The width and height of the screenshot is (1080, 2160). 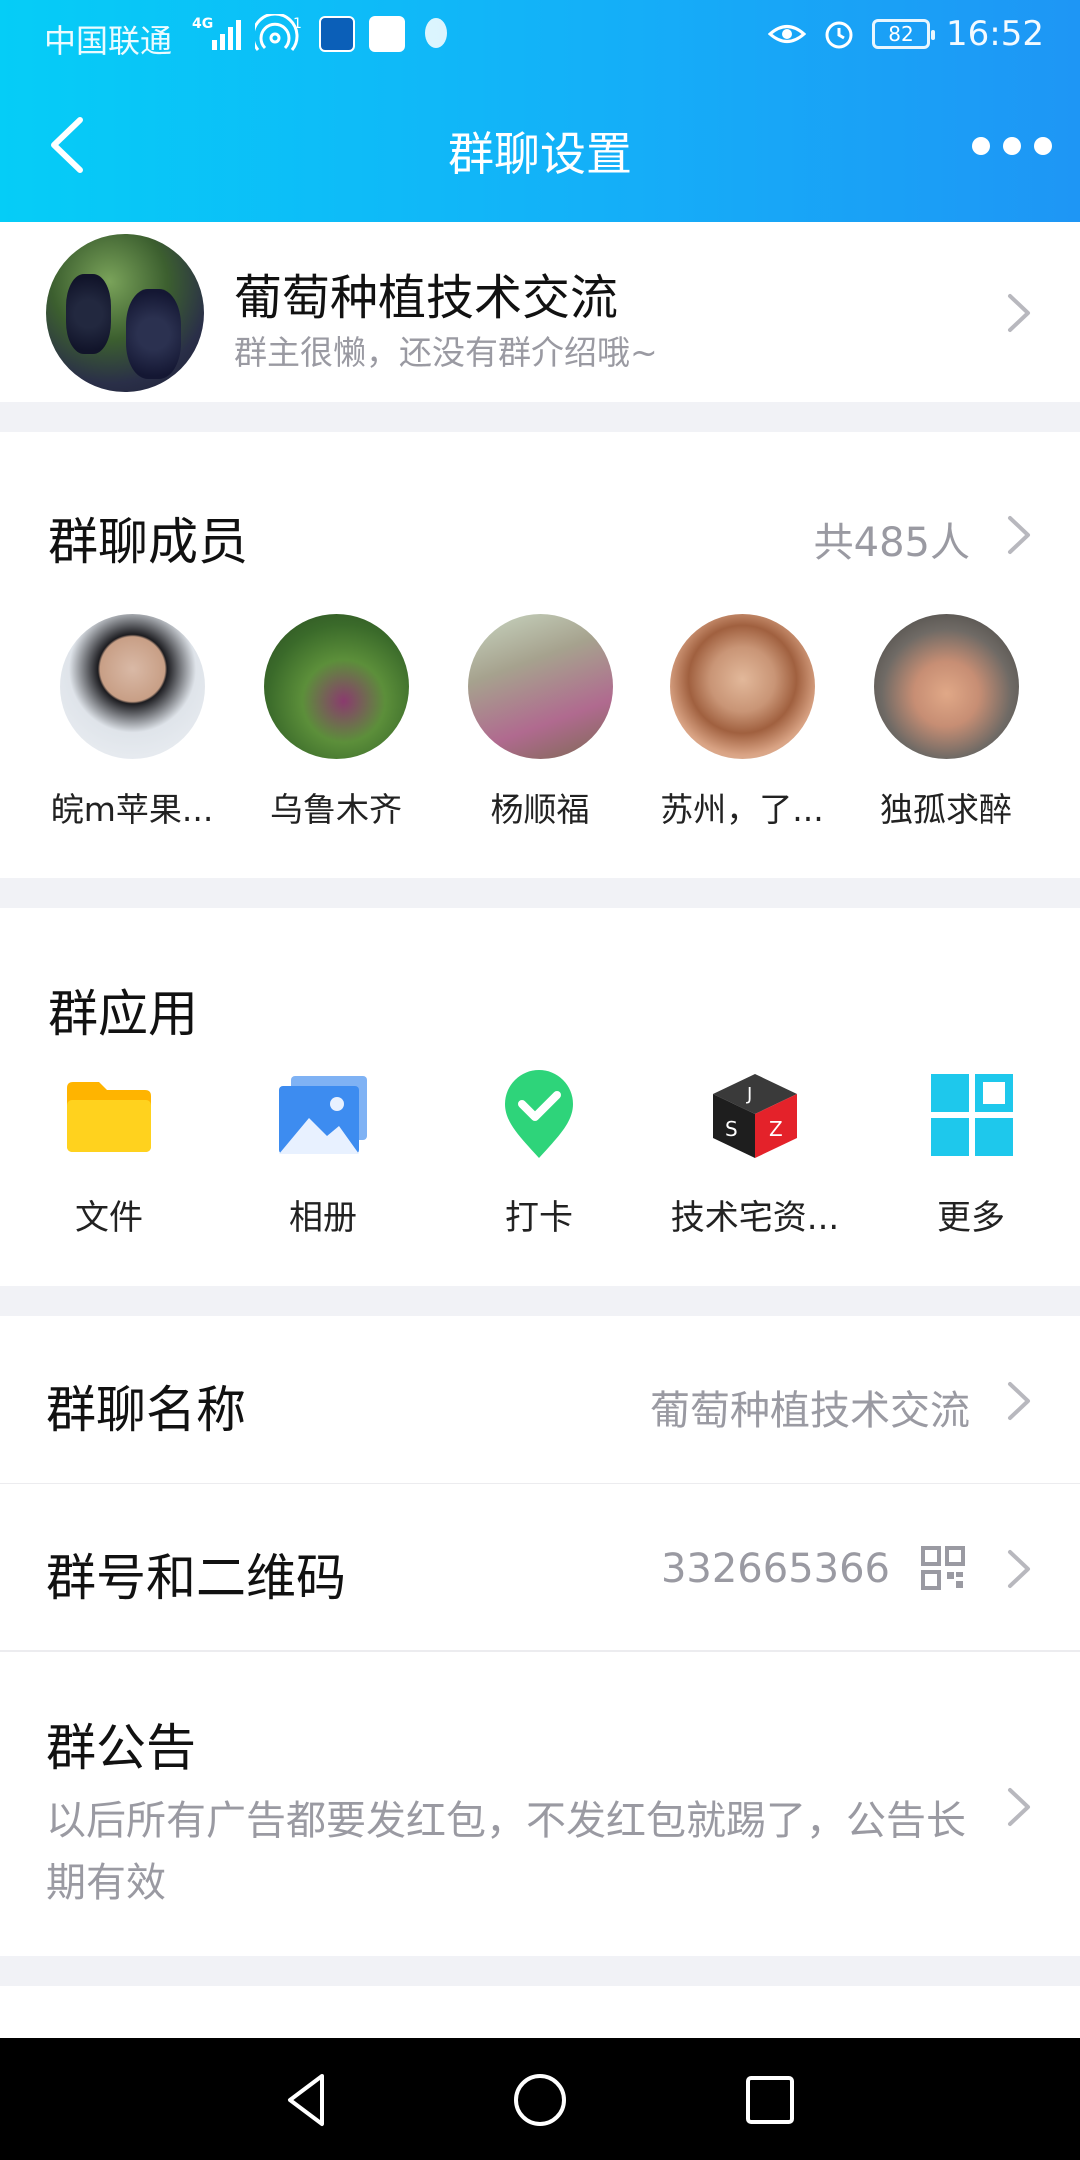 I want to click on notification-icons: 1, so click(x=354, y=34).